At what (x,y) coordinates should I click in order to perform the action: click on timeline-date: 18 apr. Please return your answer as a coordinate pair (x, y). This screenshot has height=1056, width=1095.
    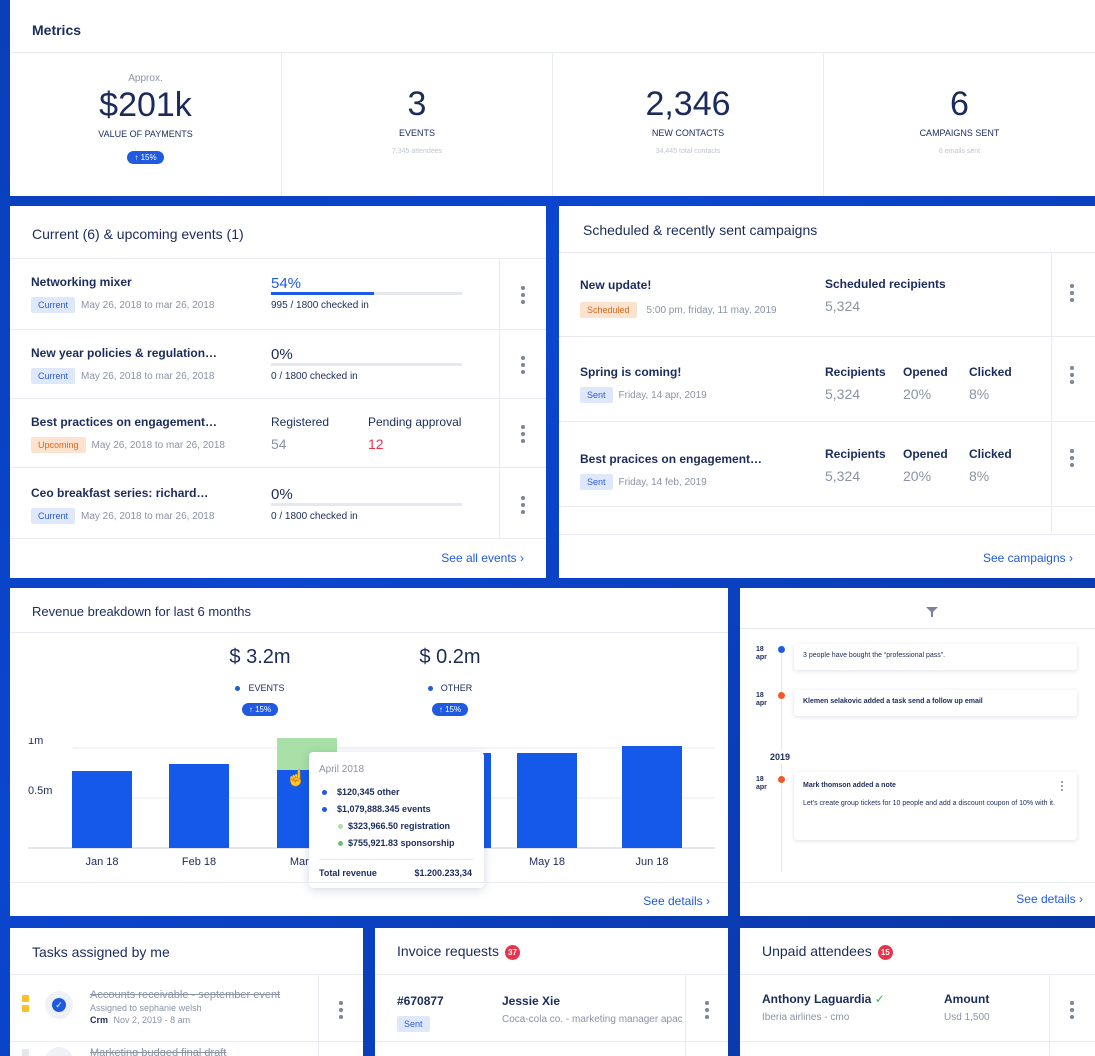
    Looking at the image, I should click on (761, 699).